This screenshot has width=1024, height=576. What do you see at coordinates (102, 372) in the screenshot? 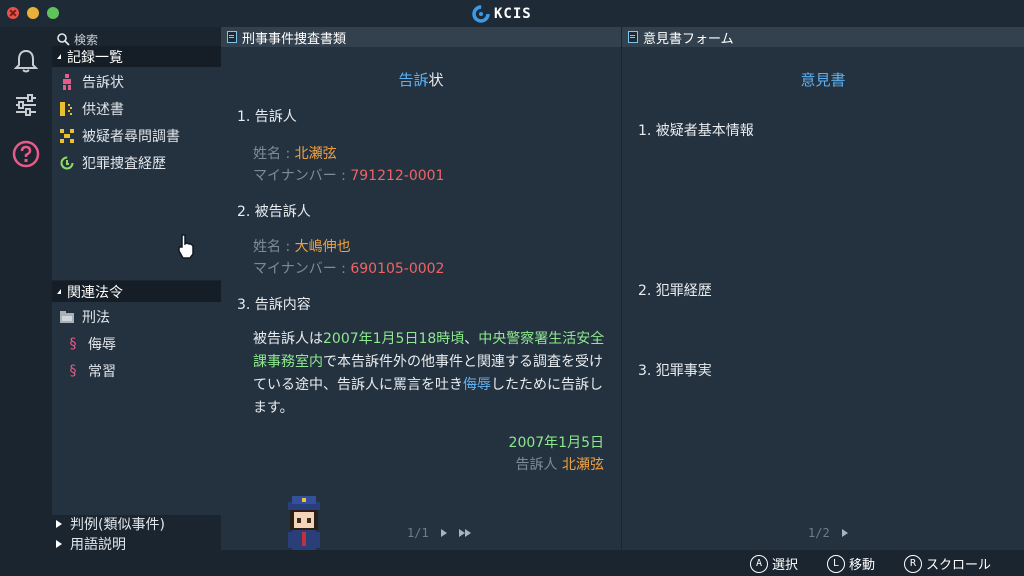
I see `law-label: 常習` at bounding box center [102, 372].